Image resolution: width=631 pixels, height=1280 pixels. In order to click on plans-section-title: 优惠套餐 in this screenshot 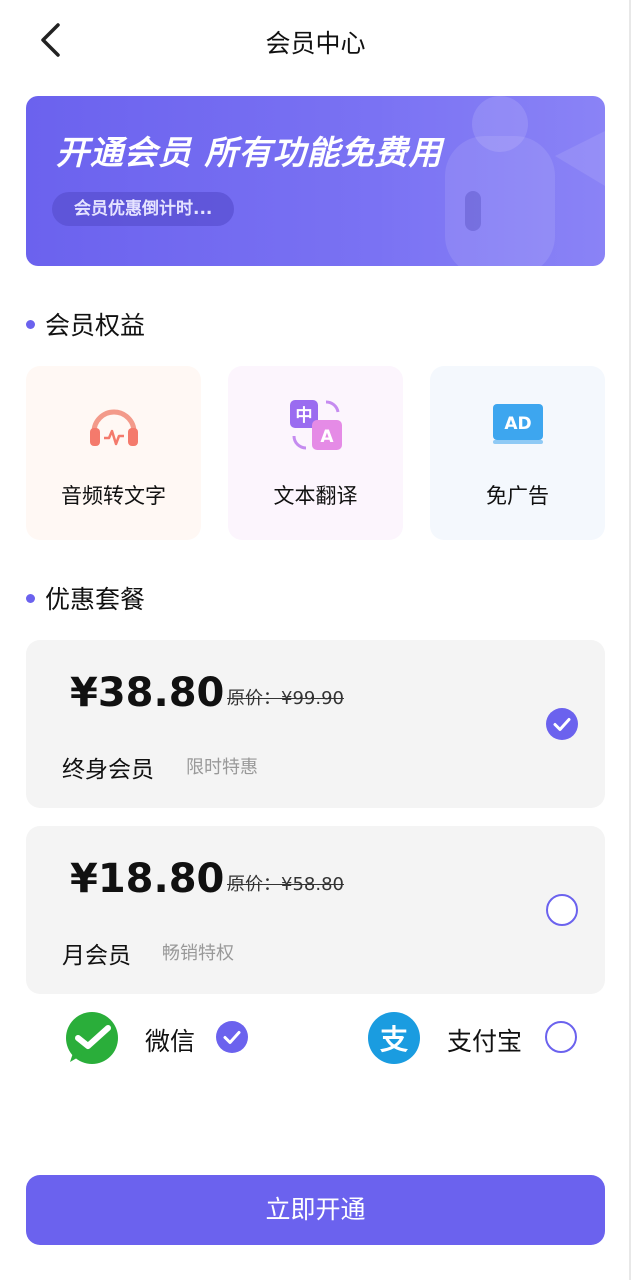, I will do `click(85, 598)`.